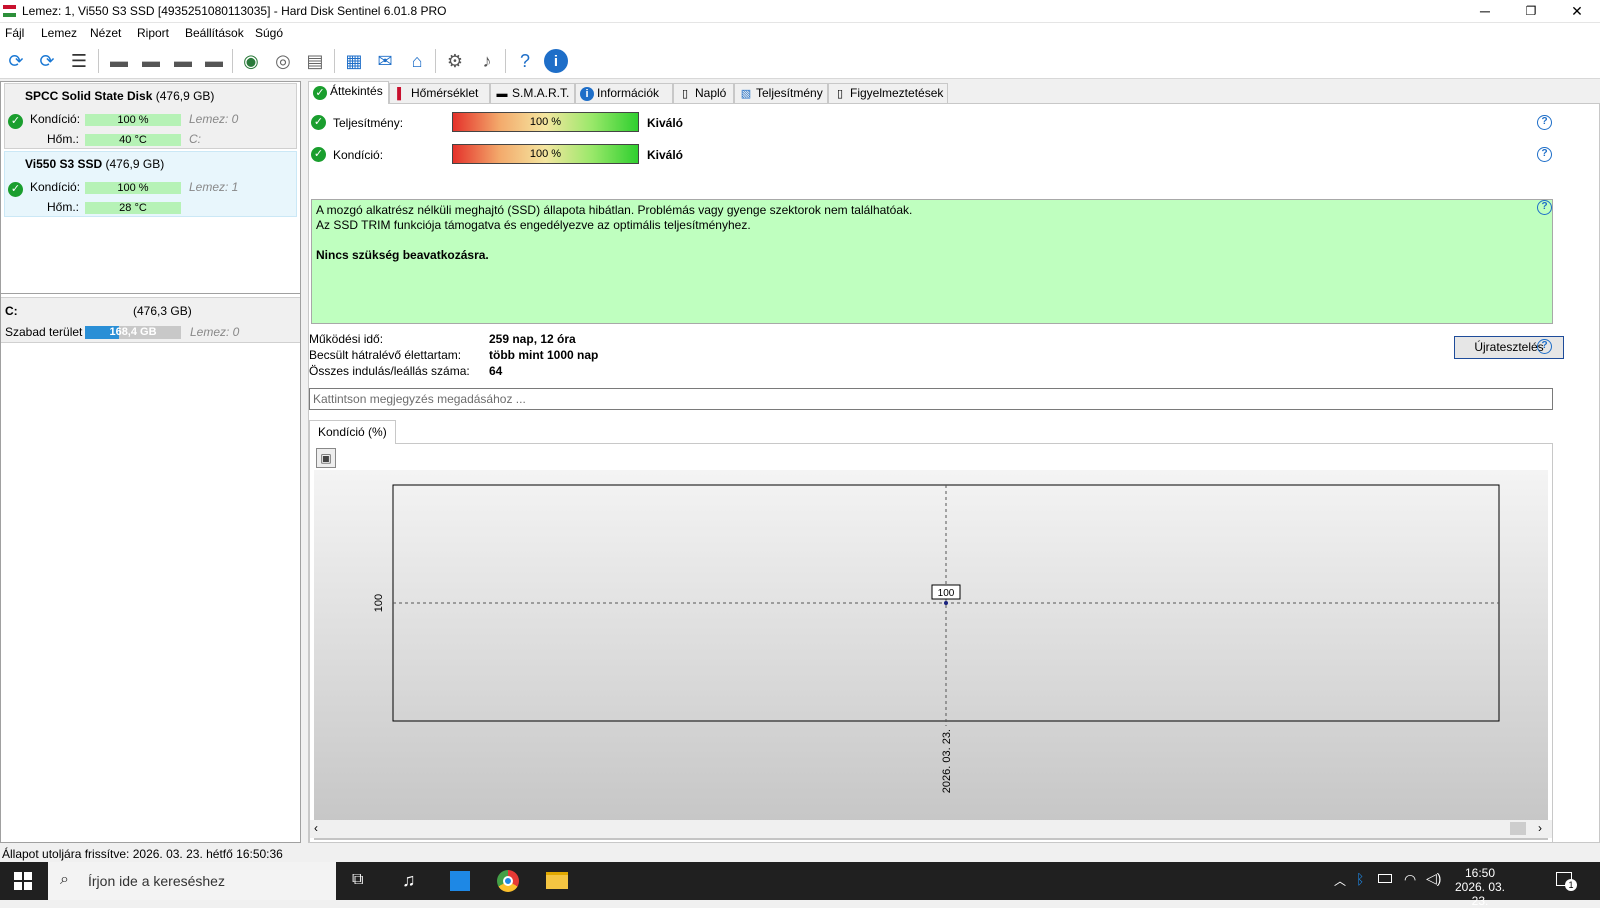  Describe the element at coordinates (946, 603) in the screenshot. I see `data-point` at that location.